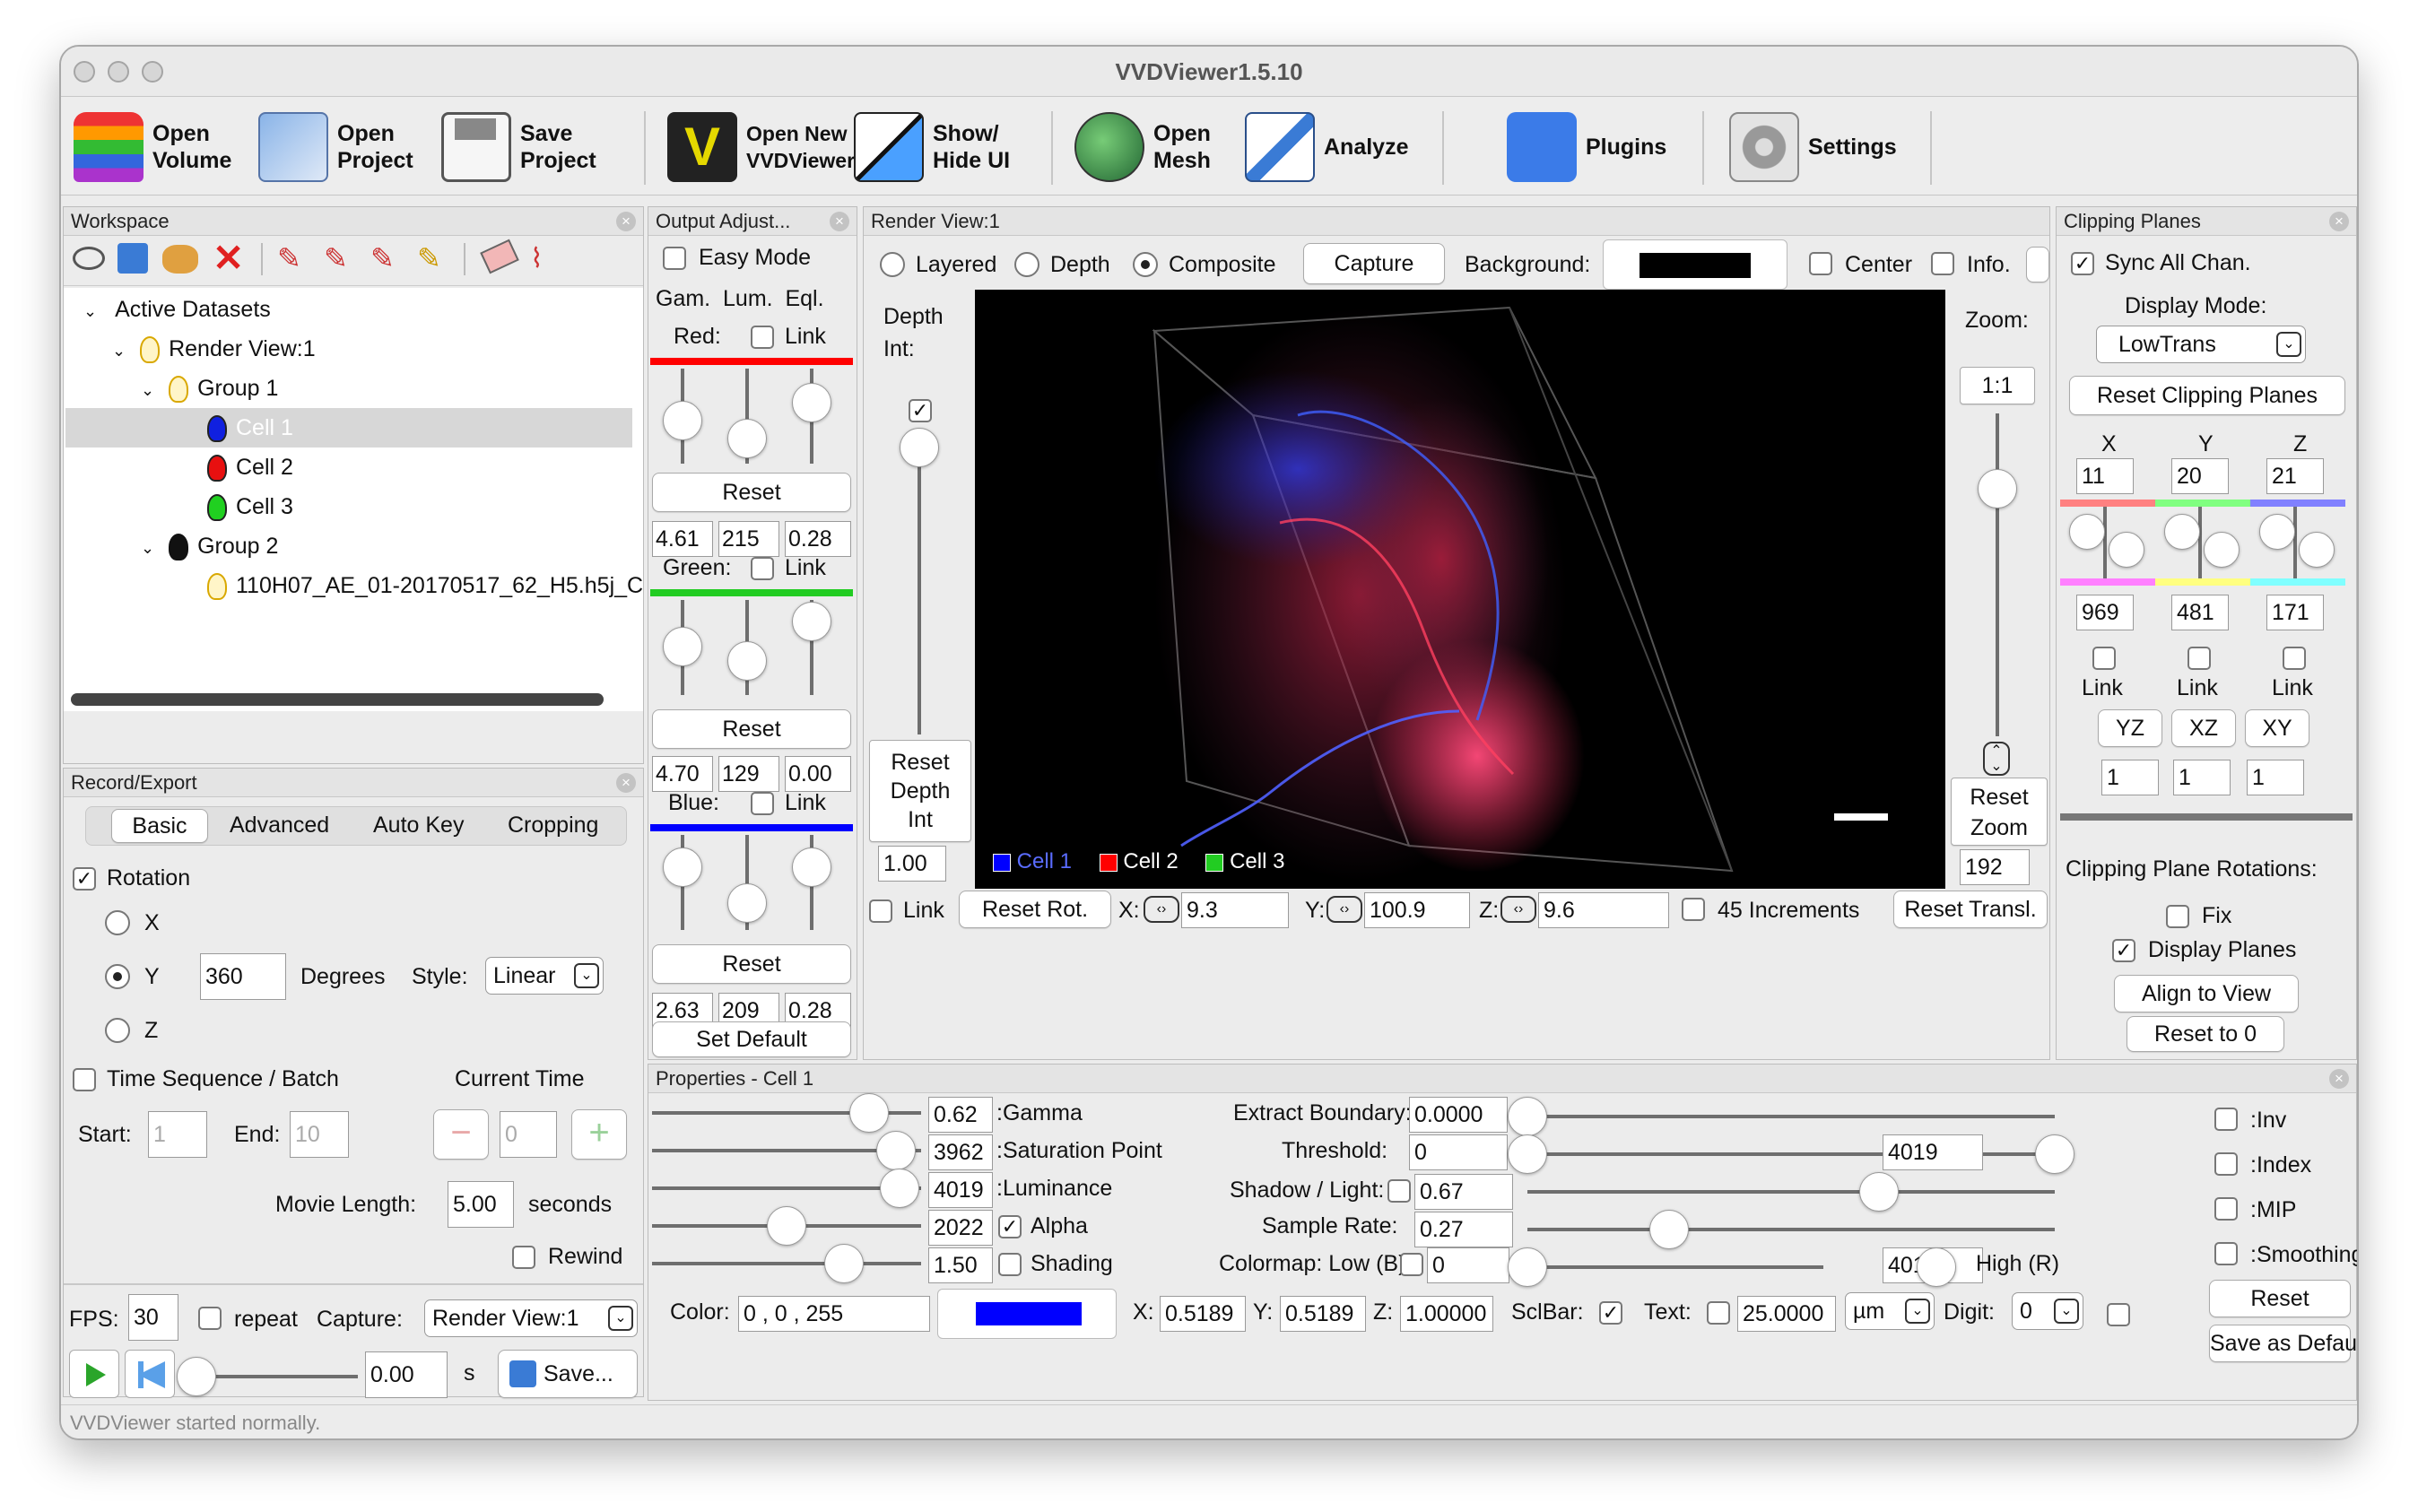 Image resolution: width=2418 pixels, height=1512 pixels. I want to click on saturation-input: 3962, so click(961, 1152).